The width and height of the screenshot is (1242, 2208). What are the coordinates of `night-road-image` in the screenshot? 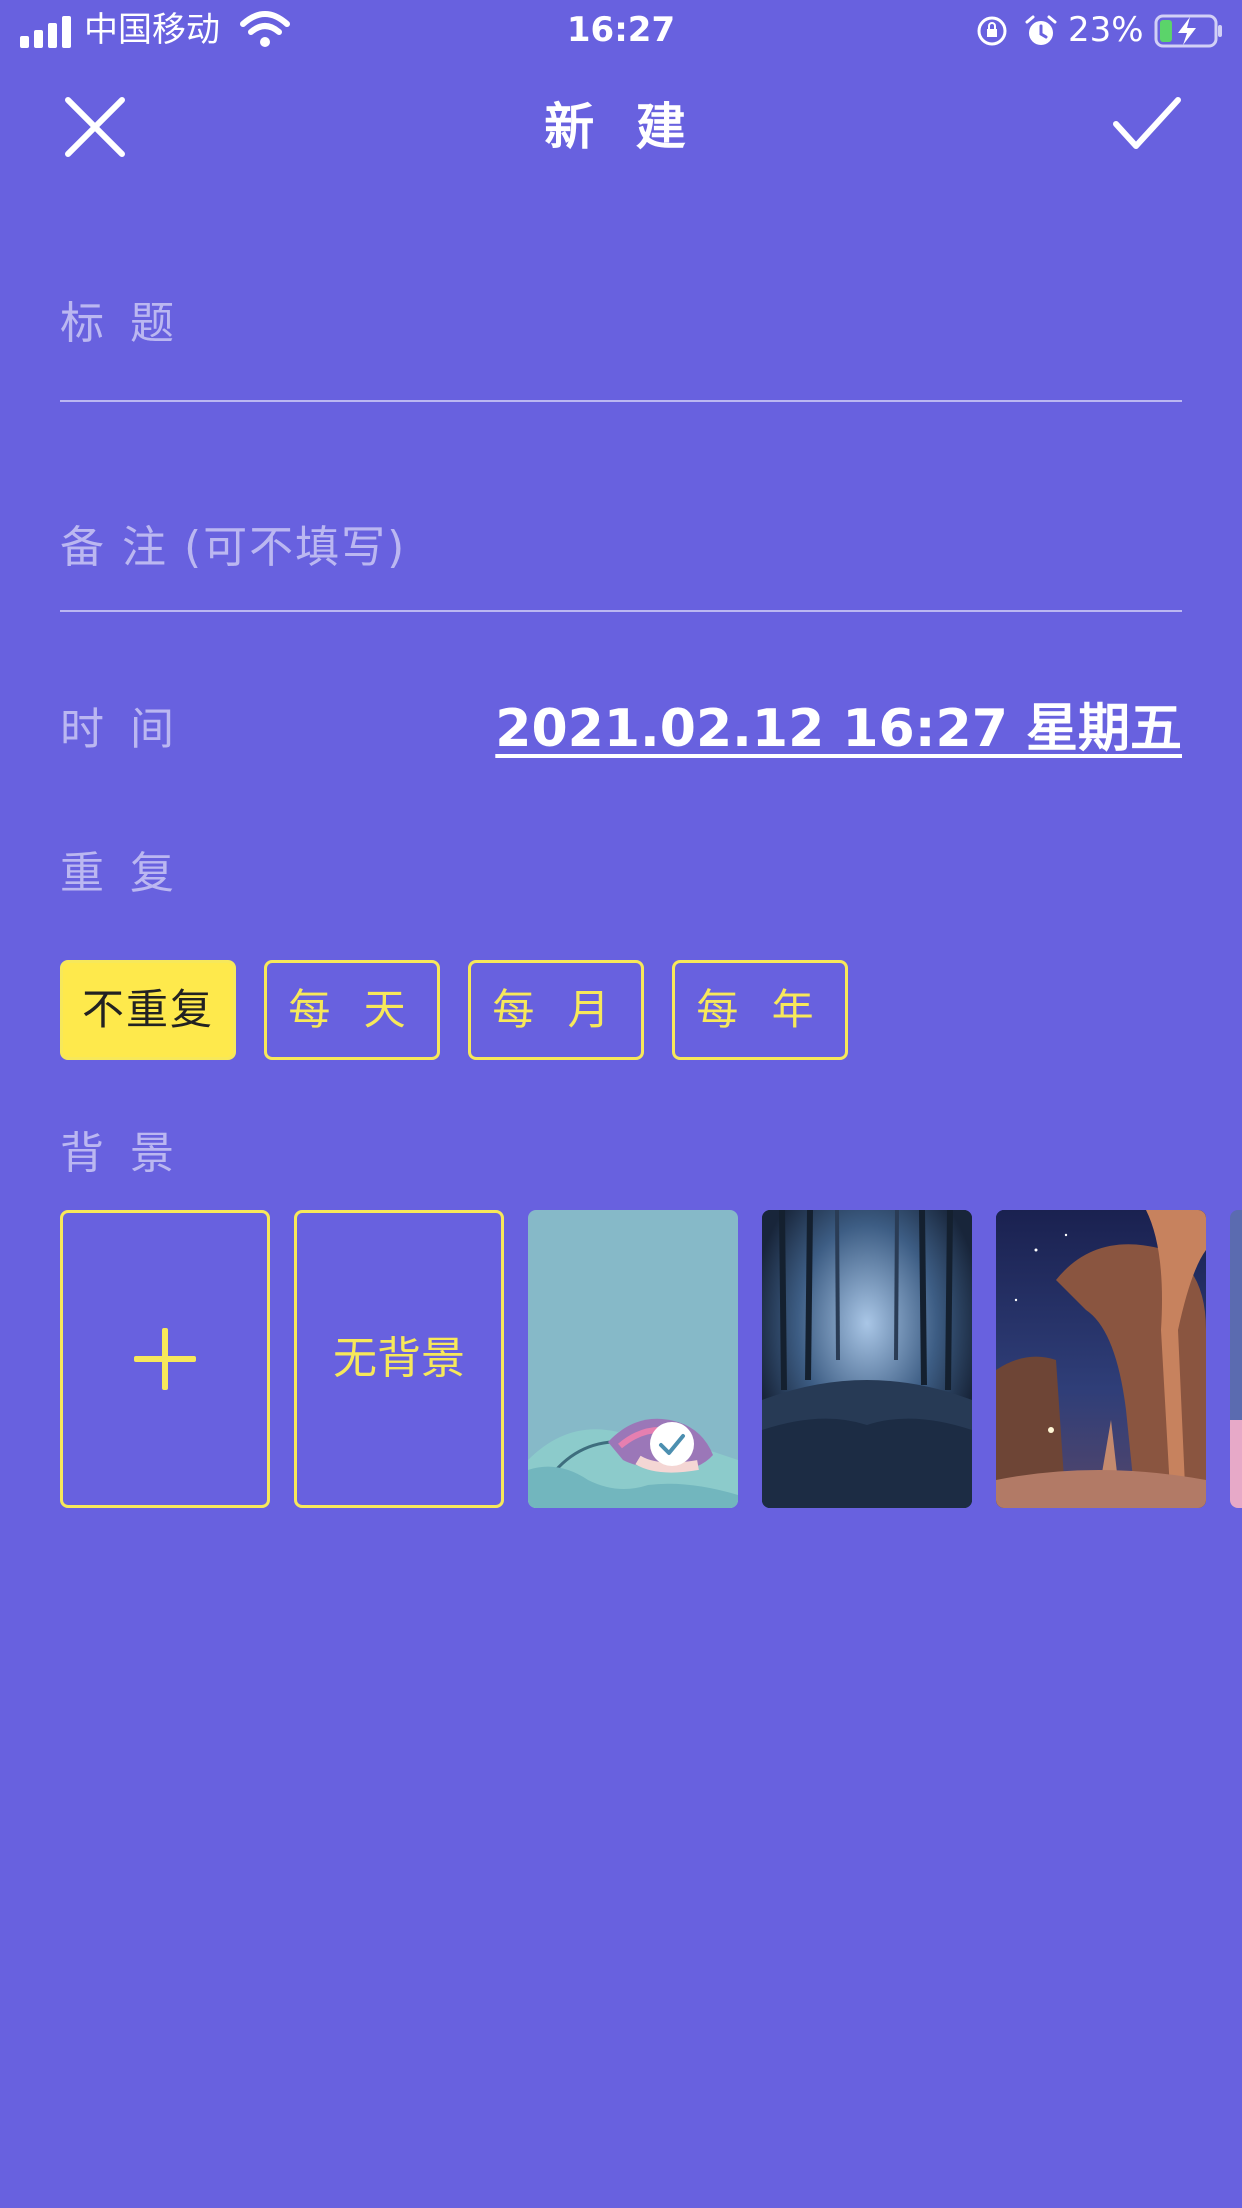 It's located at (1101, 1359).